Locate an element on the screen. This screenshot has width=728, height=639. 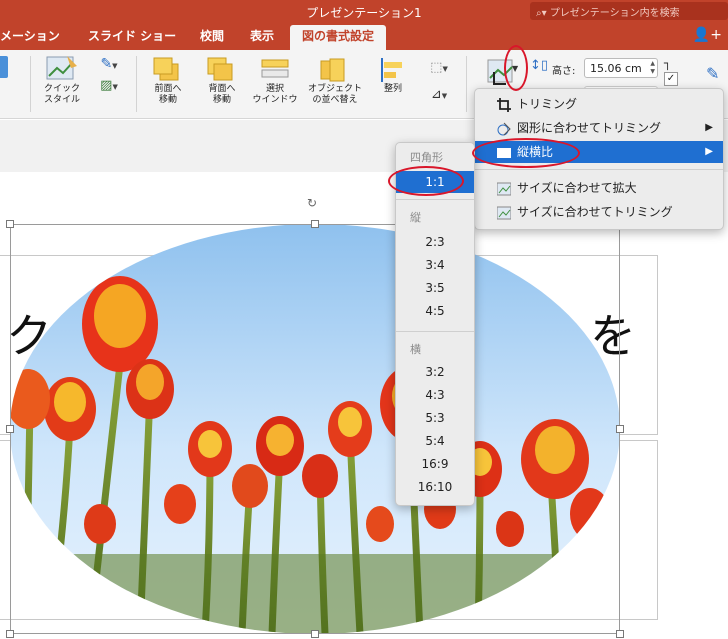
menu-item-crop-to-shape-label: 図形に合わせてトリミング is located at coordinates (589, 128).